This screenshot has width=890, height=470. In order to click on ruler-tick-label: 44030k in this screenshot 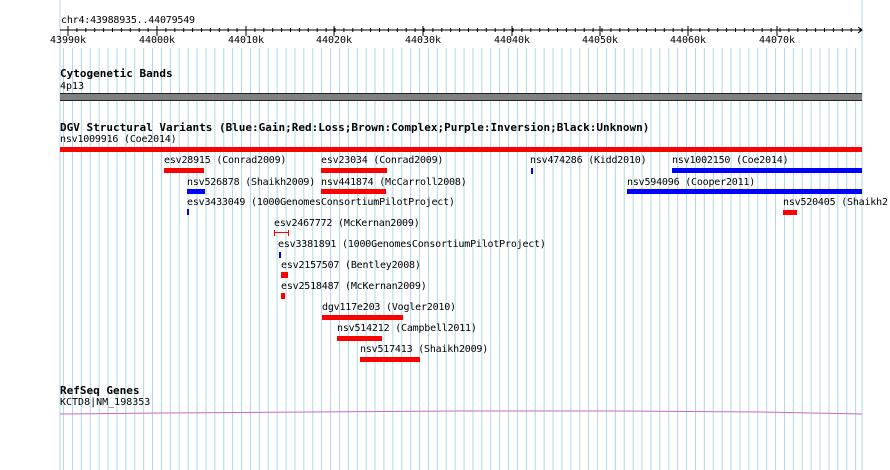, I will do `click(423, 40)`.